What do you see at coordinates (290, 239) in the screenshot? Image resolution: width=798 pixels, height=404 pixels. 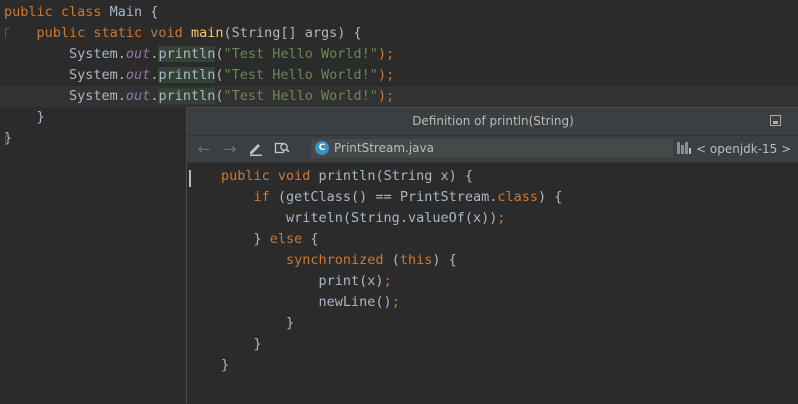 I see `code-token: else` at bounding box center [290, 239].